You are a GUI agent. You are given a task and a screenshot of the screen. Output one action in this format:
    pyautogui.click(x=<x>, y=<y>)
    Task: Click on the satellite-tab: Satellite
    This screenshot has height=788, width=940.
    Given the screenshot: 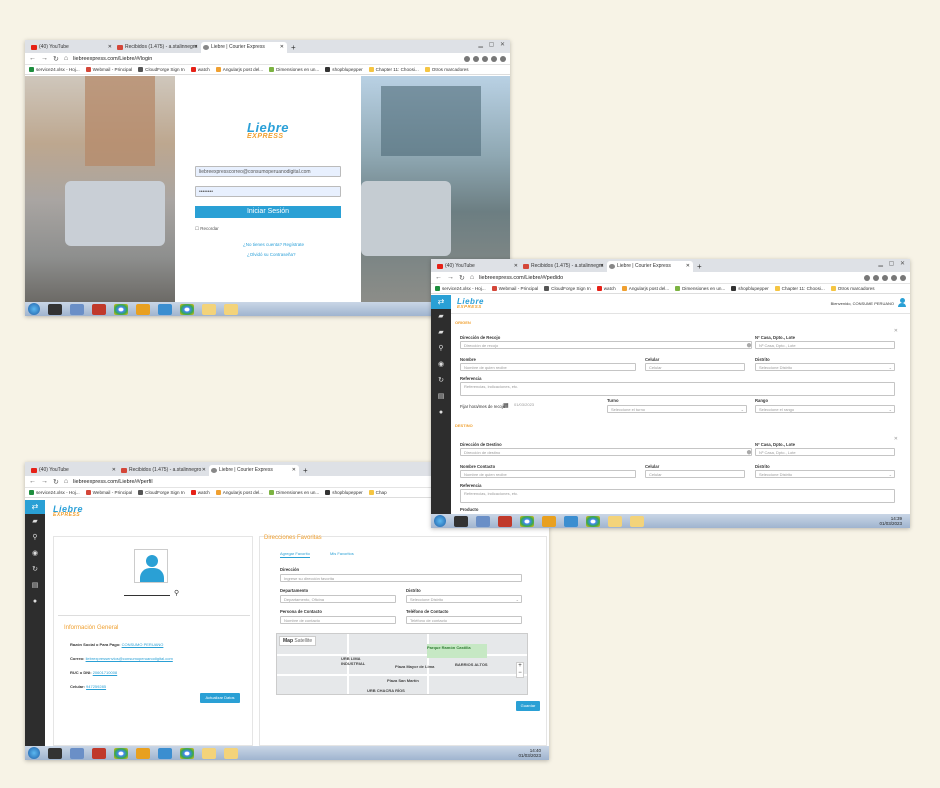 What is the action you would take?
    pyautogui.click(x=303, y=641)
    